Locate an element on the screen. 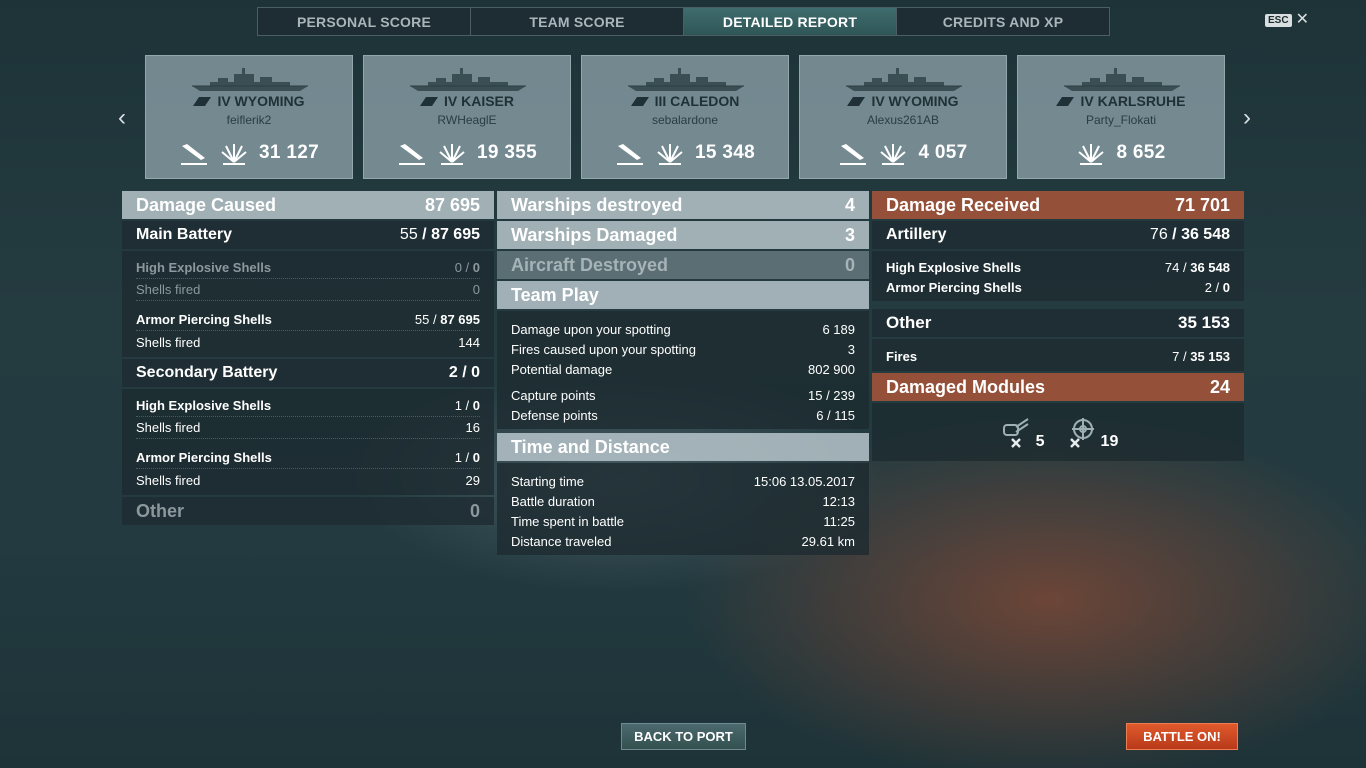  damage-received-header: Damage Received 71 701 is located at coordinates (1058, 205).